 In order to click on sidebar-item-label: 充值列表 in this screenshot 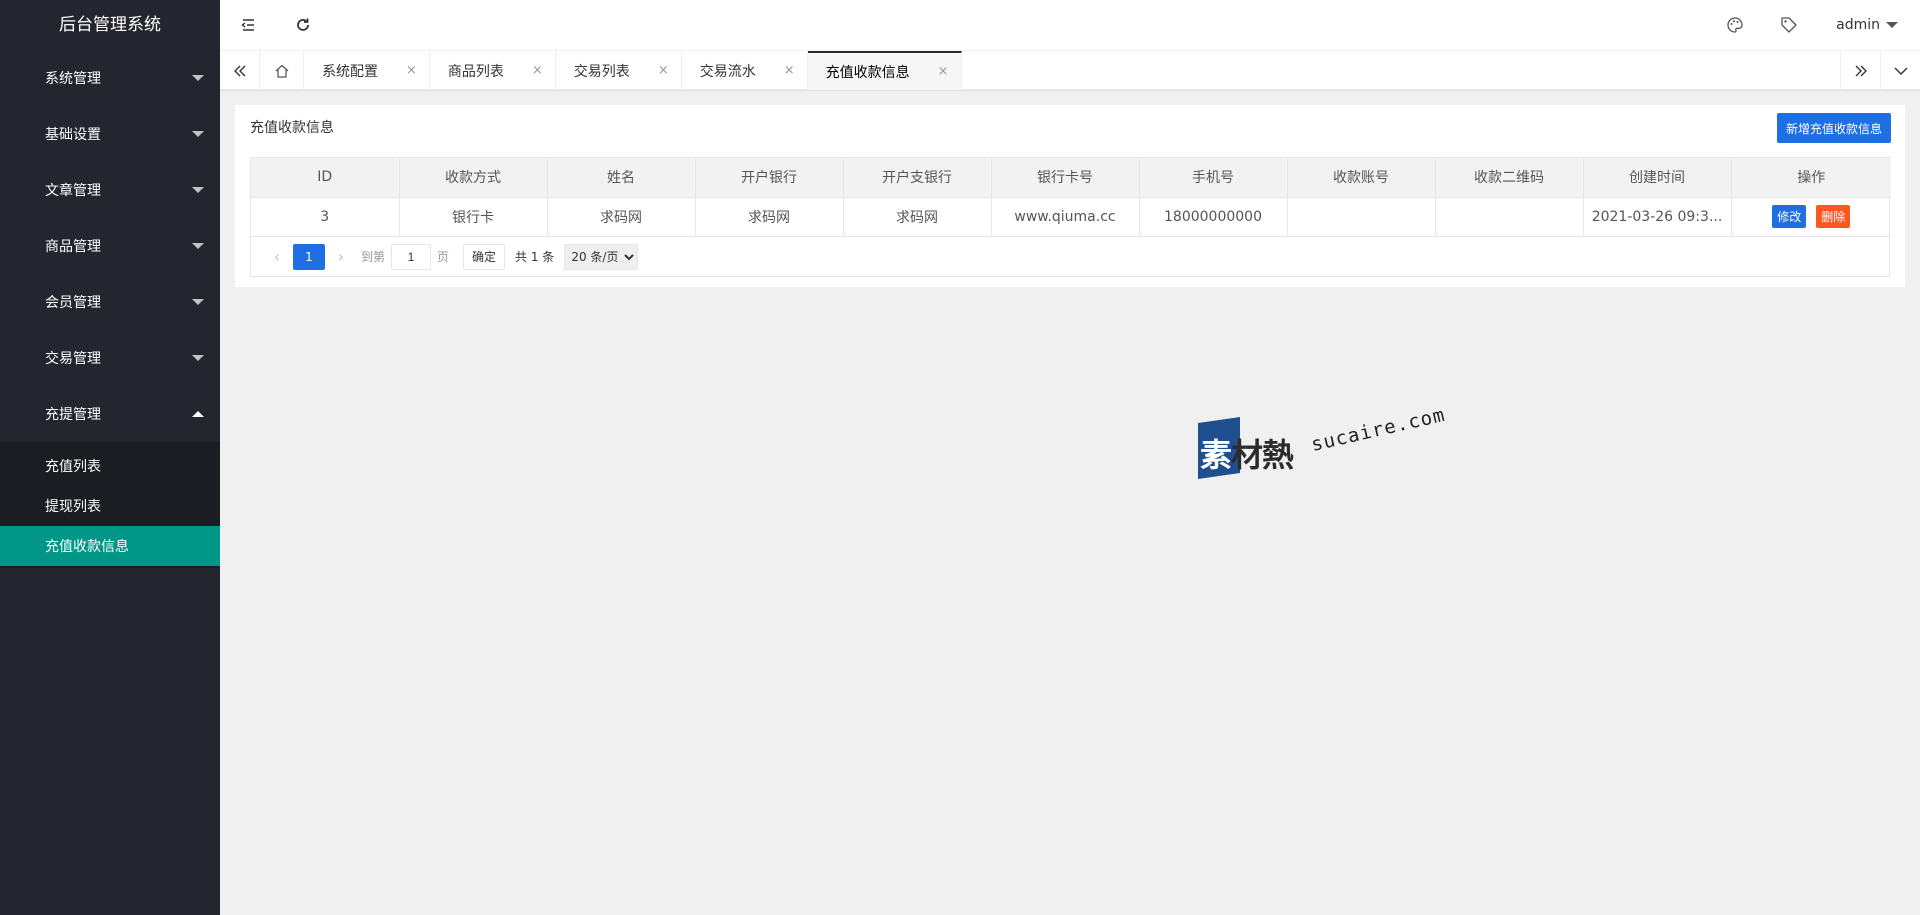, I will do `click(73, 467)`.